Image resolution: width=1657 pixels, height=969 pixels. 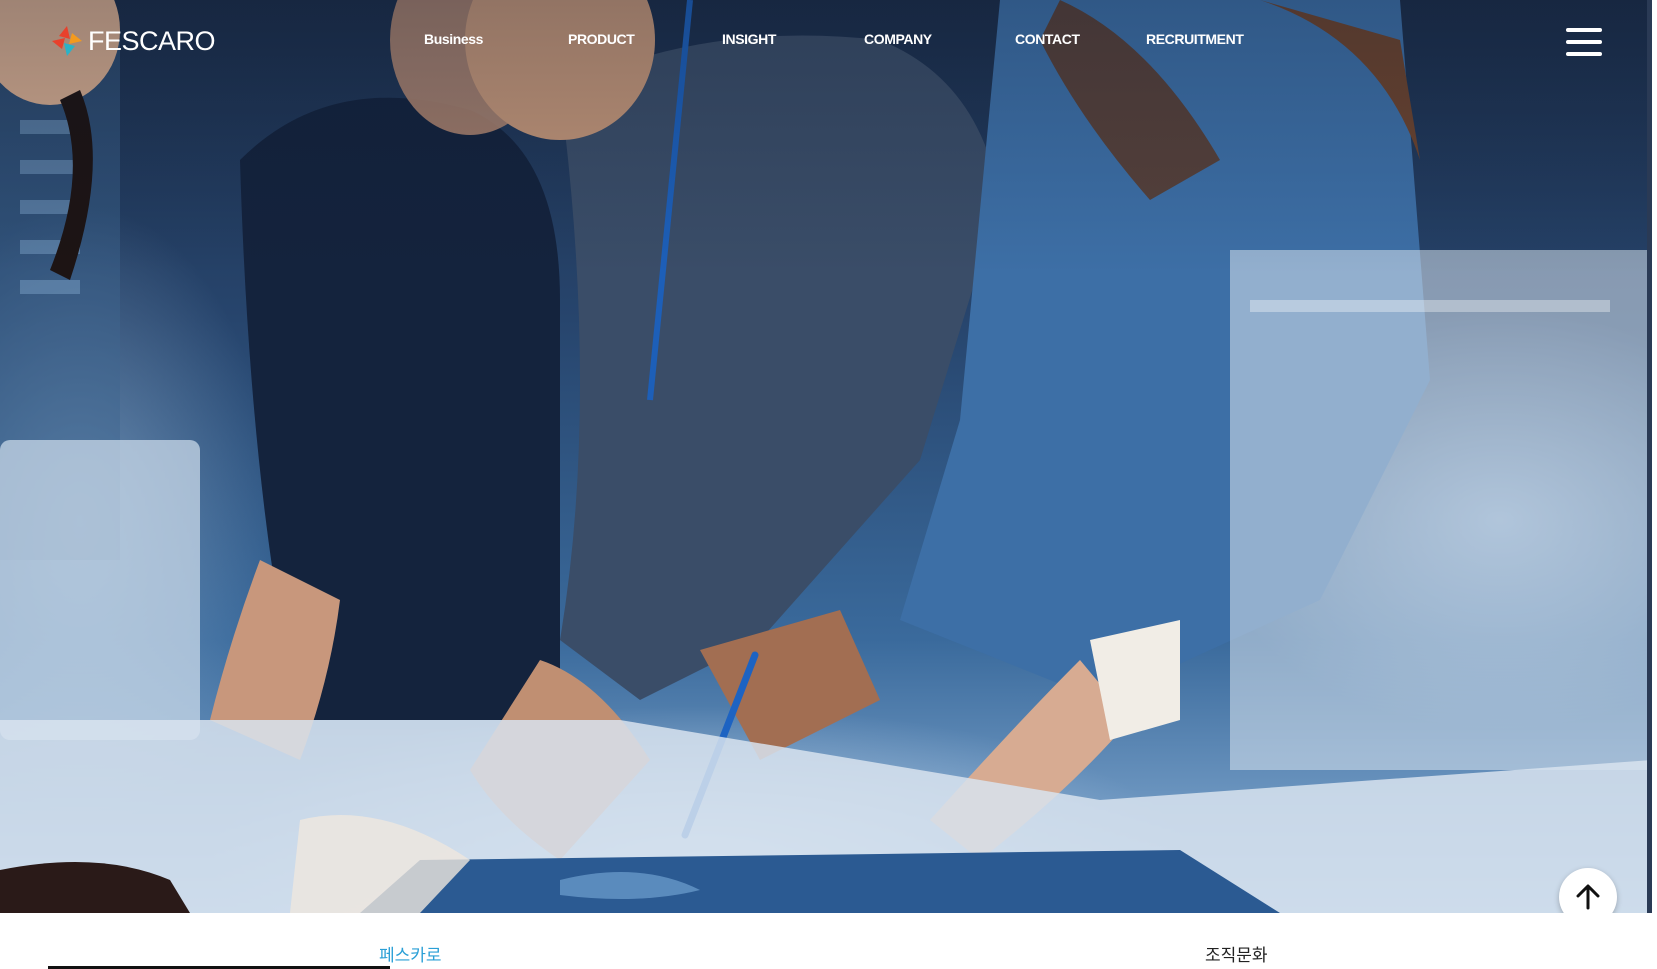 What do you see at coordinates (1588, 897) in the screenshot?
I see `arrow-up-icon` at bounding box center [1588, 897].